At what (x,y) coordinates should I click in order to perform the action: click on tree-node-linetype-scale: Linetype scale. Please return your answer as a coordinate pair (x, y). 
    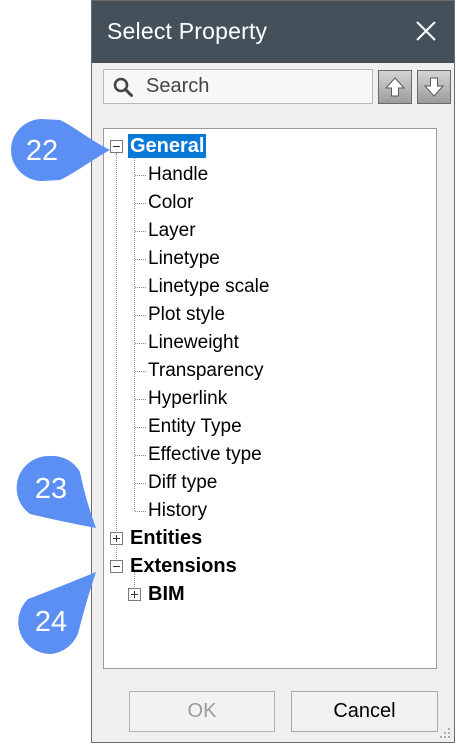
    Looking at the image, I should click on (208, 287).